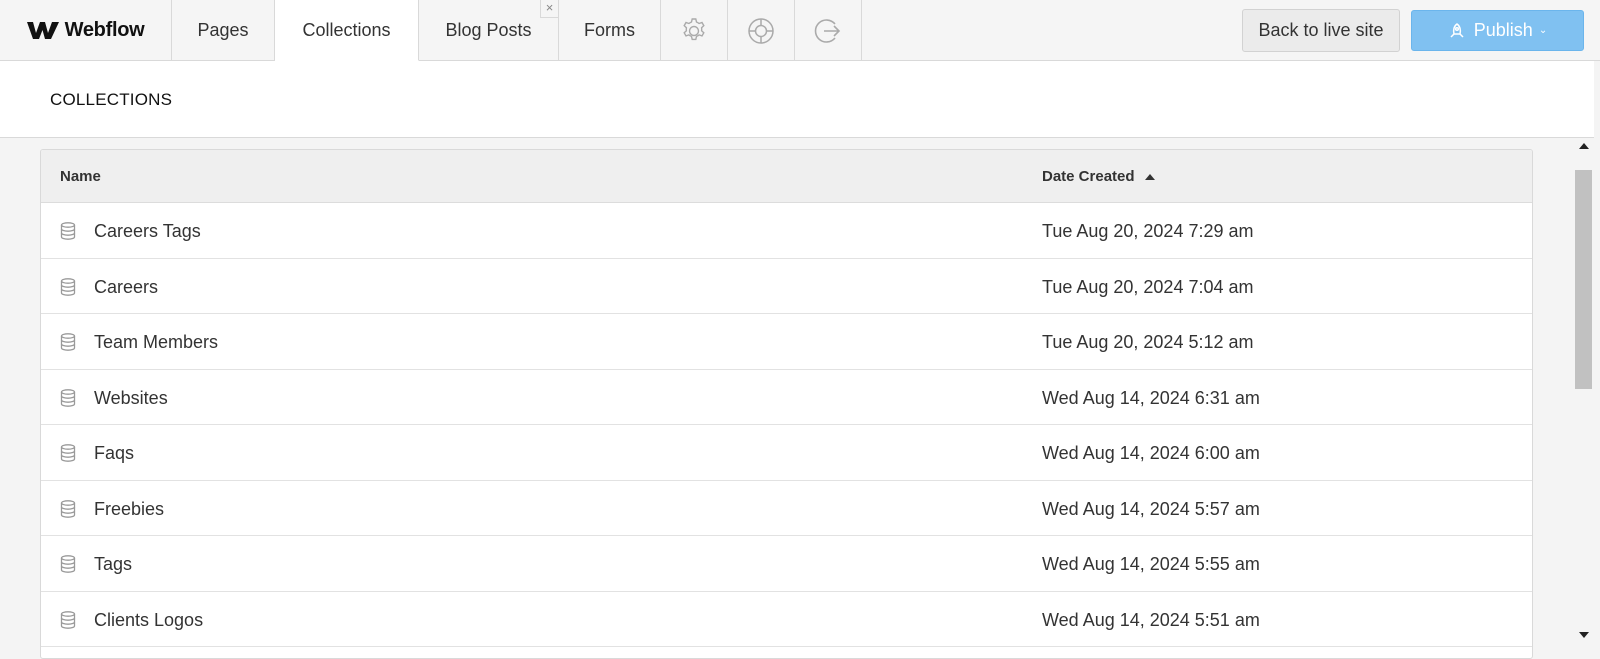 The height and width of the screenshot is (659, 1600). I want to click on table-row: Clients Logos Wed Aug 14, 2024 5:51 am, so click(786, 619).